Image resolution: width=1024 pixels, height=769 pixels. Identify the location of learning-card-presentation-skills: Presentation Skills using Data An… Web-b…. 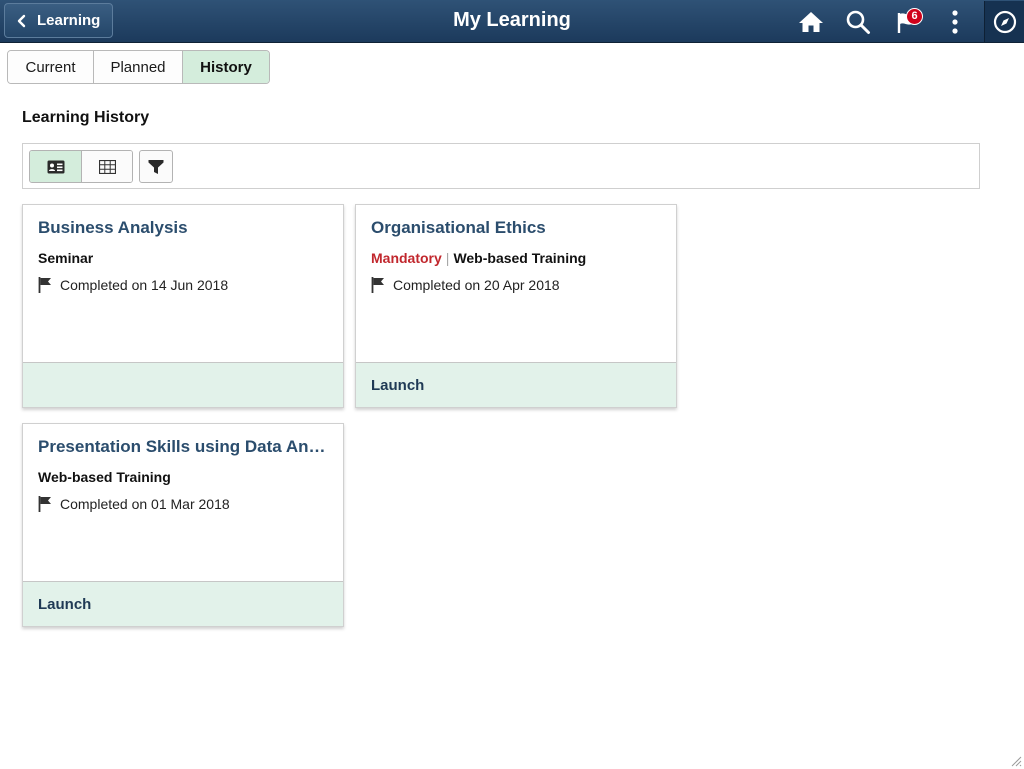
(183, 525).